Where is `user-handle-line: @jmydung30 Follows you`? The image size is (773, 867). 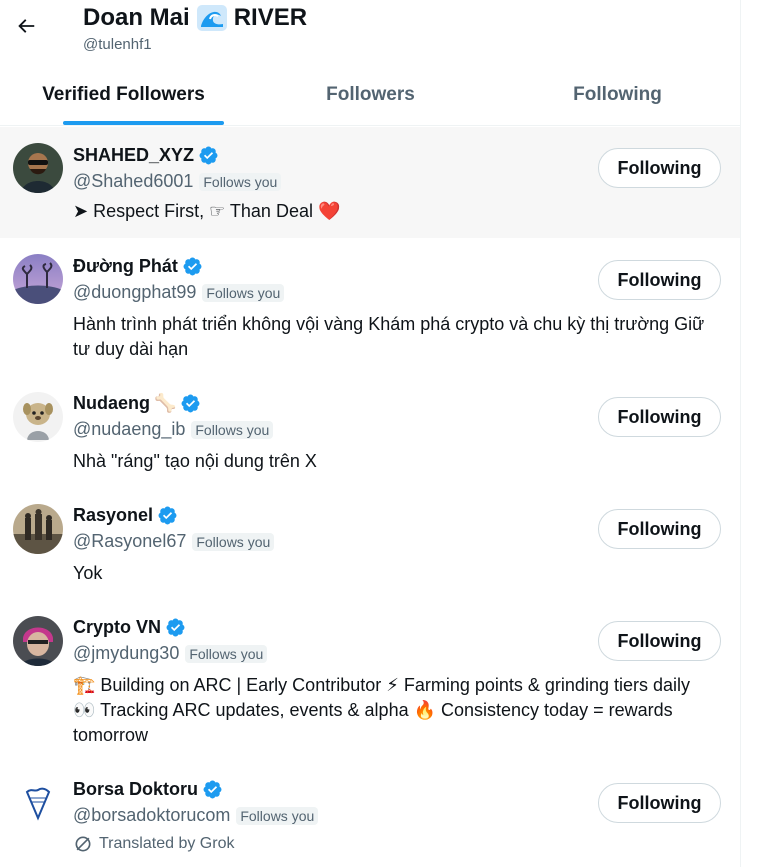
user-handle-line: @jmydung30 Follows you is located at coordinates (170, 653).